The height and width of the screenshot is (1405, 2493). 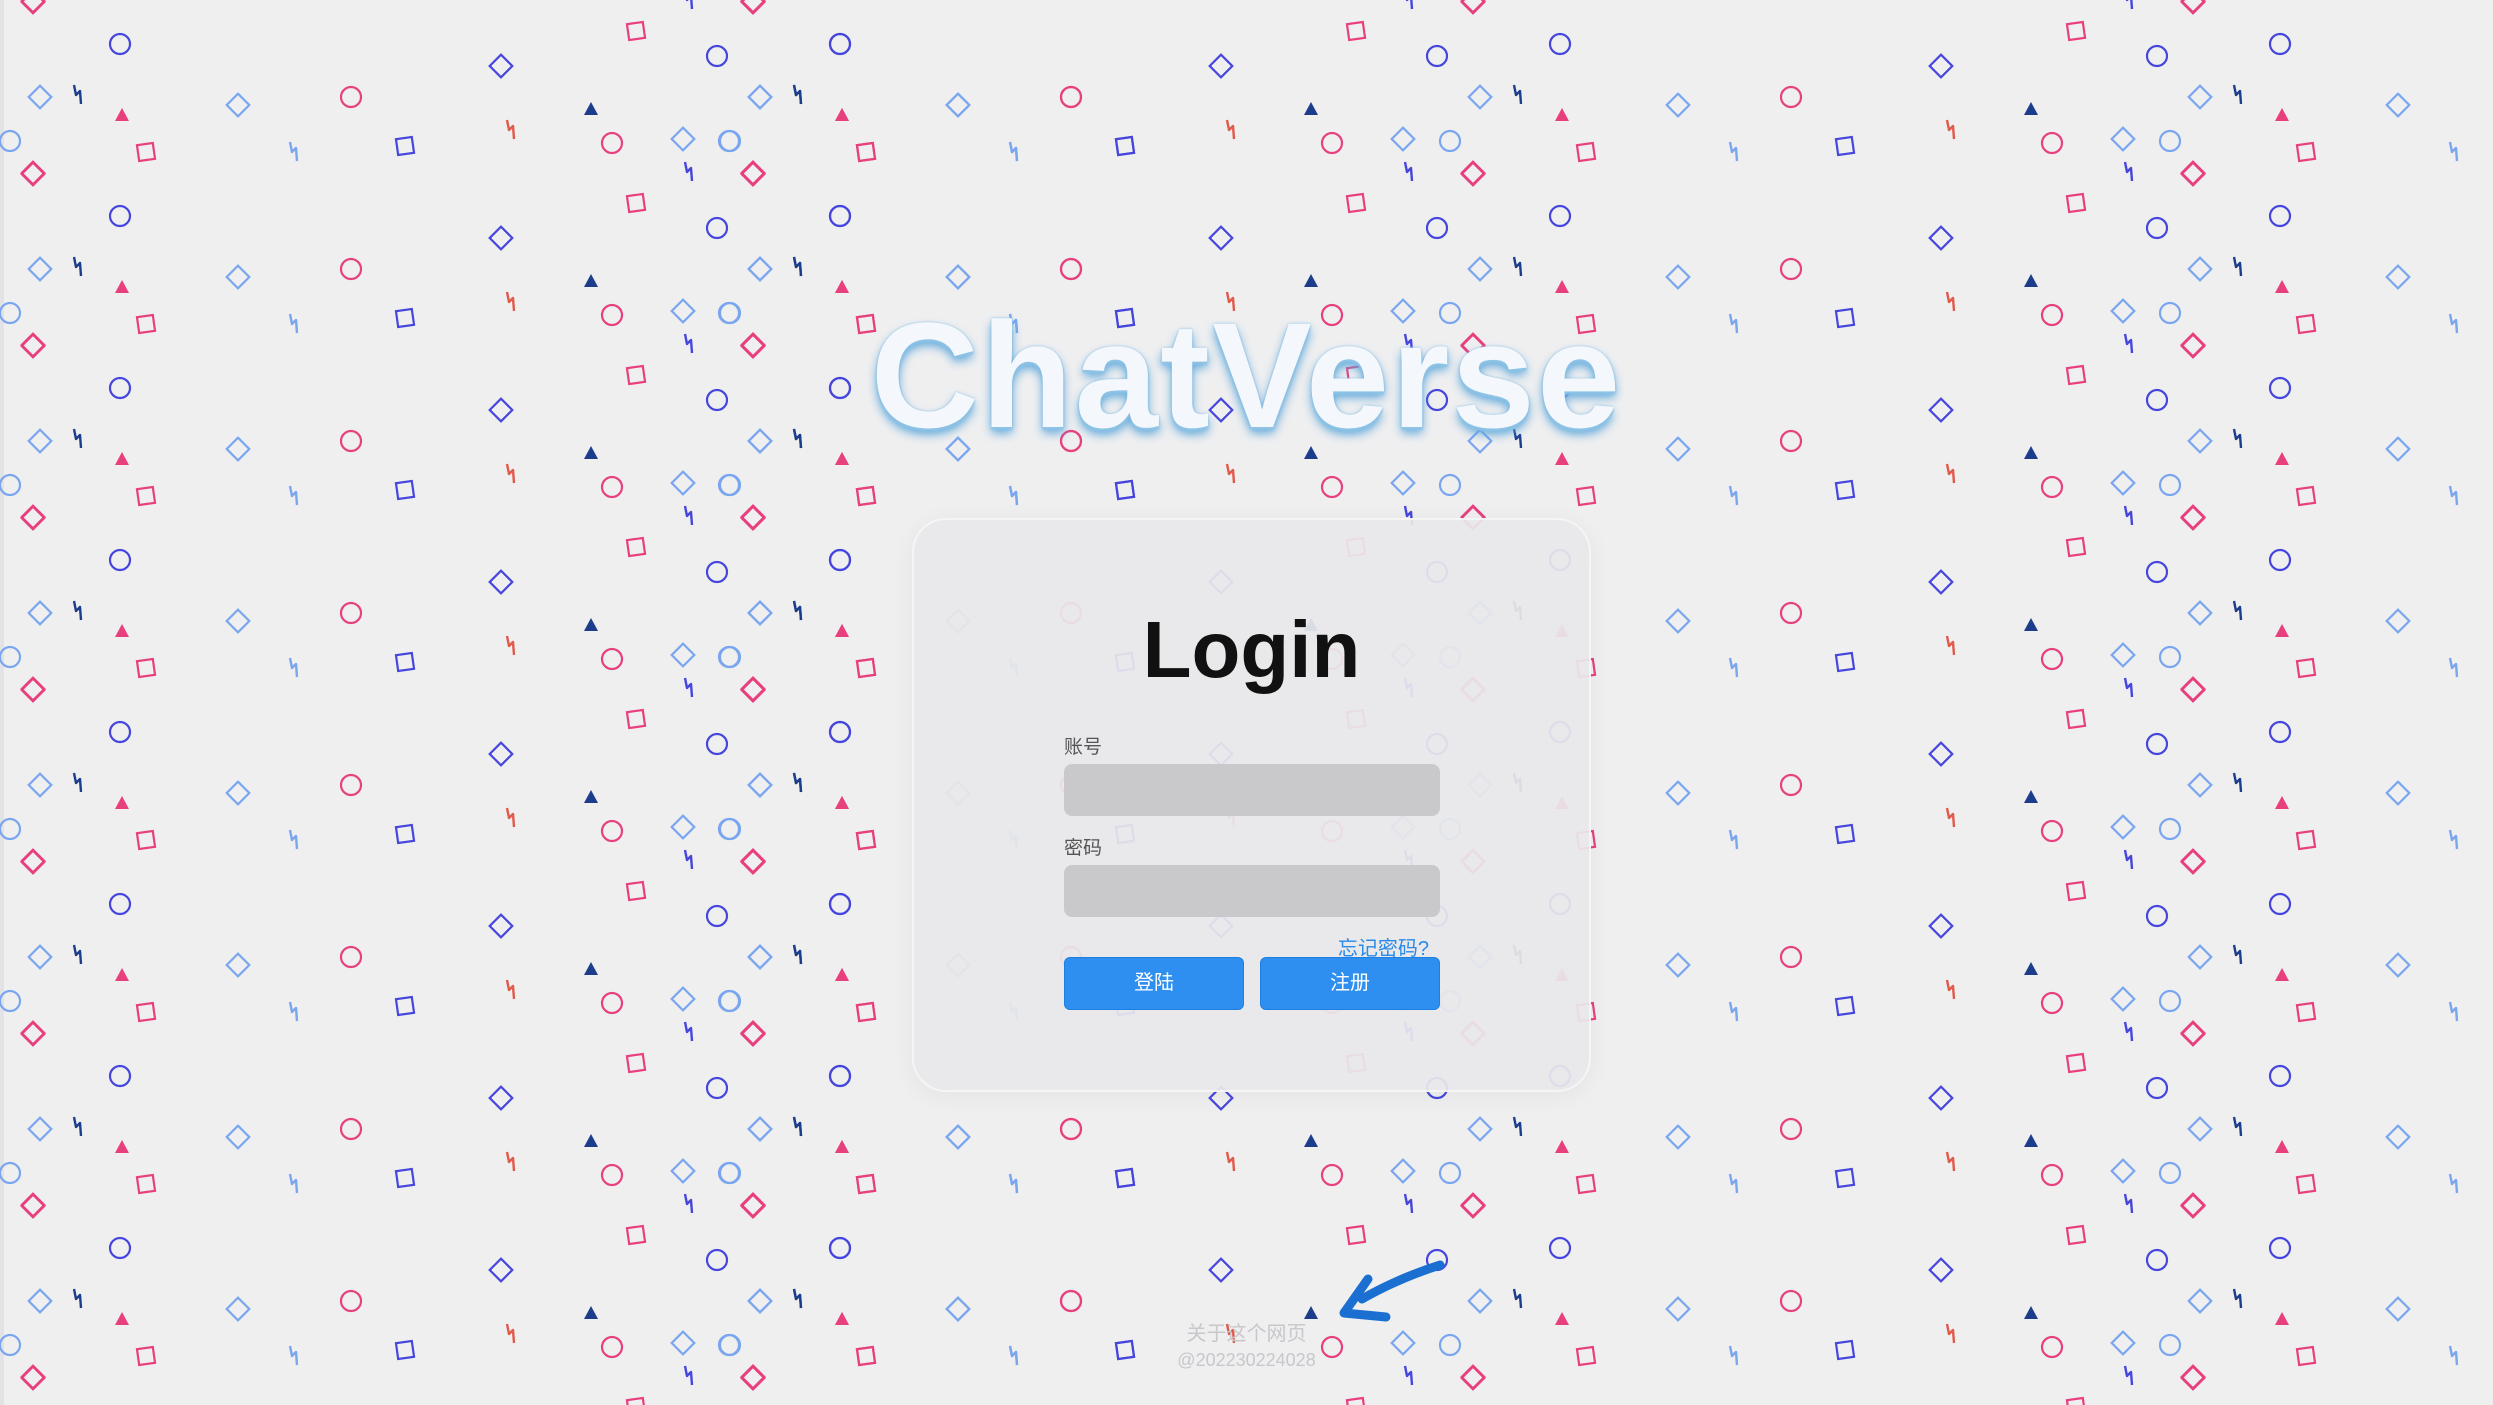 What do you see at coordinates (1350, 983) in the screenshot?
I see `register-button: 注册` at bounding box center [1350, 983].